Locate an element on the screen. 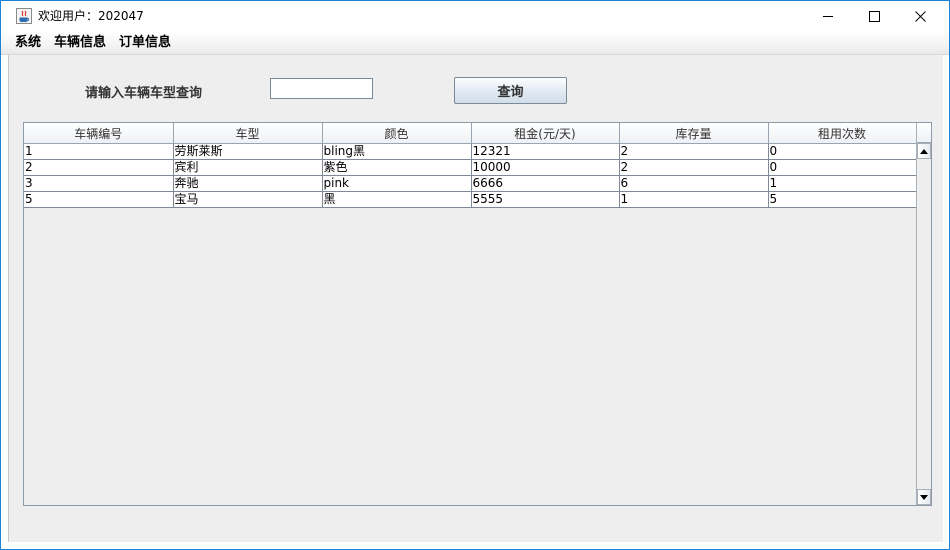  table-cell: pink is located at coordinates (397, 183).